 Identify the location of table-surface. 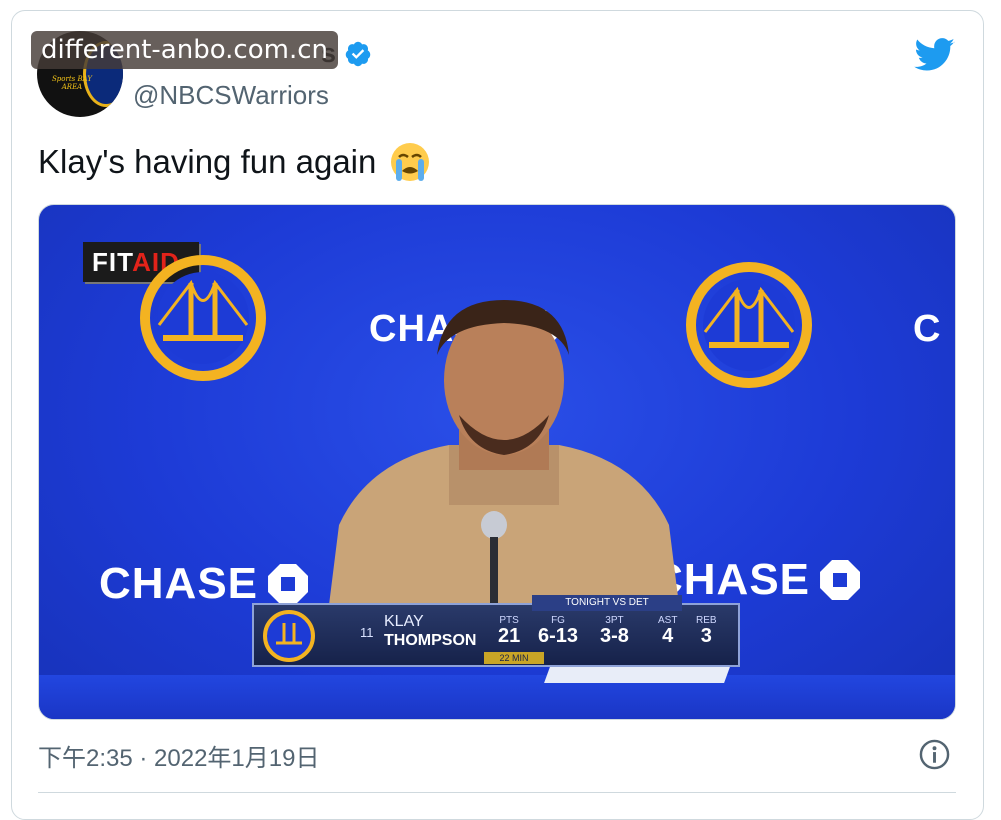
(497, 697).